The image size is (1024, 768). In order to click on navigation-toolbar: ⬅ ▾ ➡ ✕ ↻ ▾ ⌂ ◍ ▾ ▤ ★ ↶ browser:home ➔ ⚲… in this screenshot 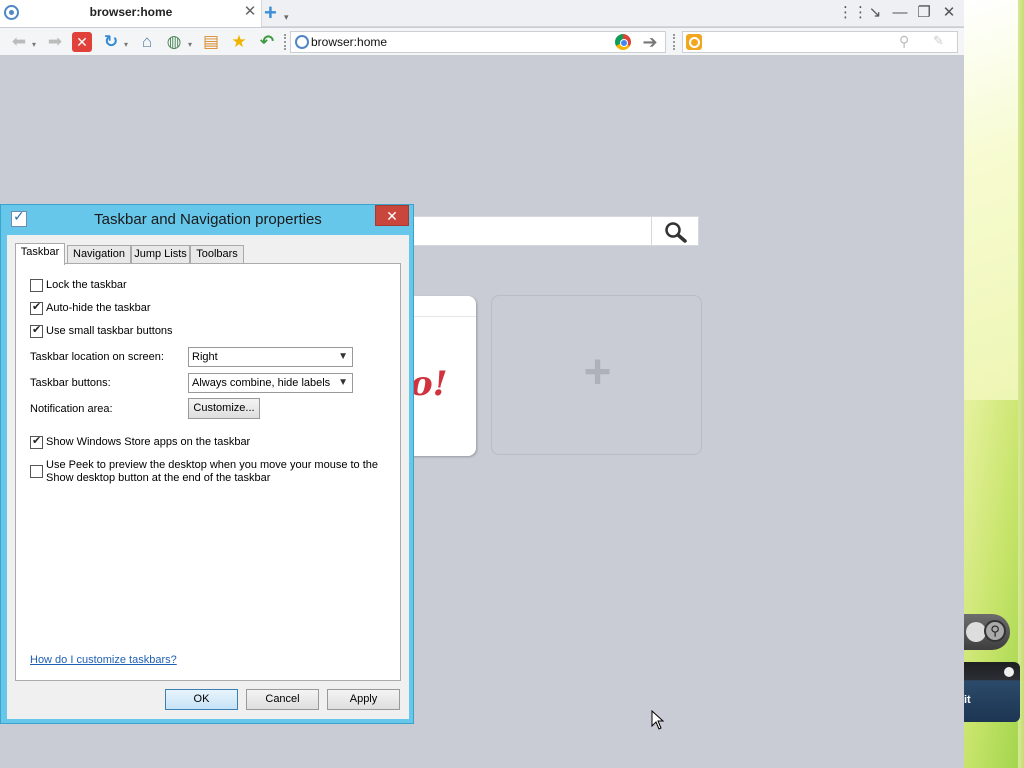, I will do `click(482, 42)`.